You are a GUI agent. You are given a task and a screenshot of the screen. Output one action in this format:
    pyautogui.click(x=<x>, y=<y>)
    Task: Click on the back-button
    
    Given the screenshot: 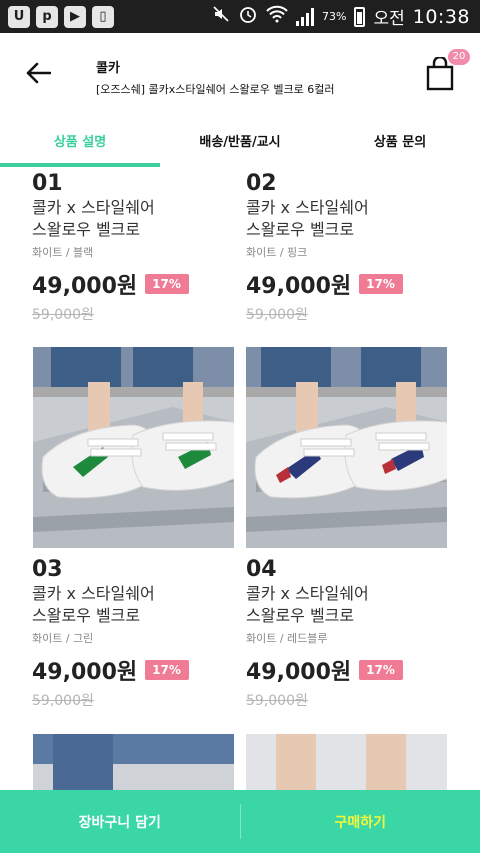 What is the action you would take?
    pyautogui.click(x=38, y=73)
    